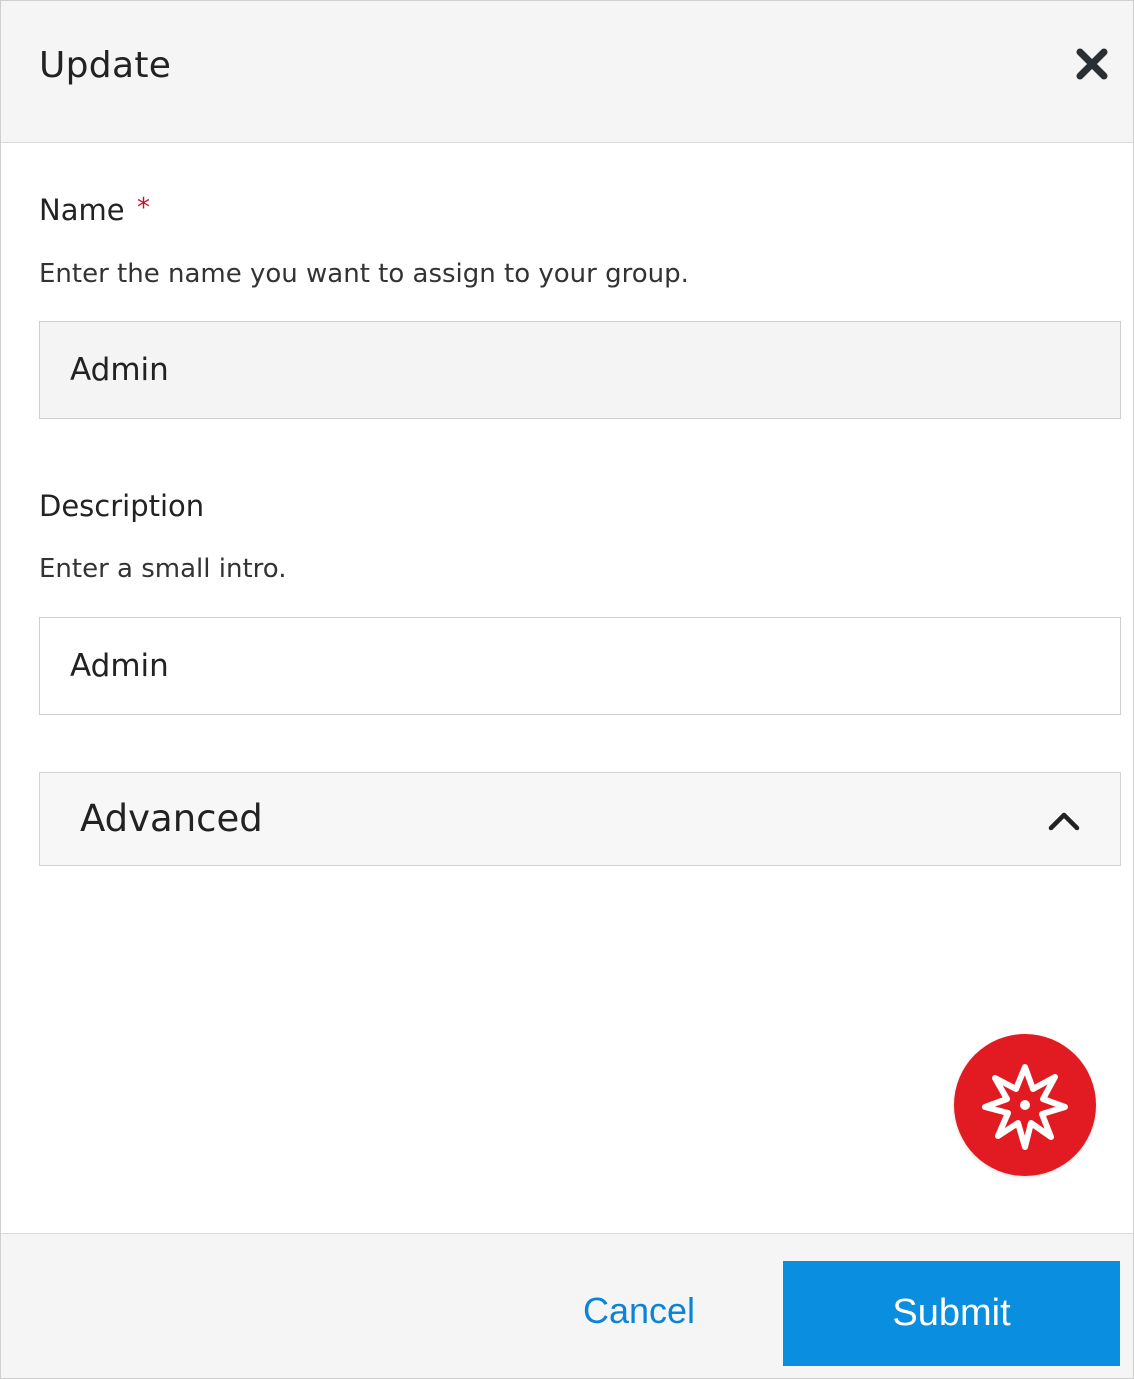 This screenshot has width=1134, height=1379. What do you see at coordinates (639, 1311) in the screenshot?
I see `cancel-button: Cancel` at bounding box center [639, 1311].